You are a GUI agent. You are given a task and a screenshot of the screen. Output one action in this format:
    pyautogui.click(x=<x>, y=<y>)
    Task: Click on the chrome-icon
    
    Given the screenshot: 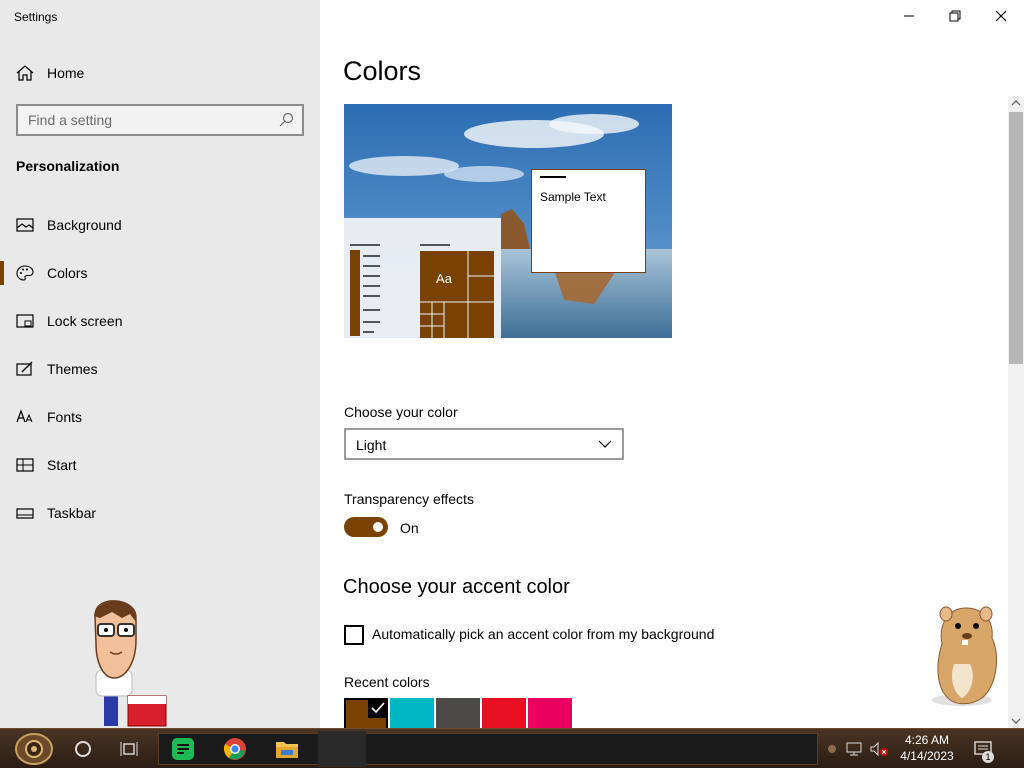 What is the action you would take?
    pyautogui.click(x=234, y=749)
    